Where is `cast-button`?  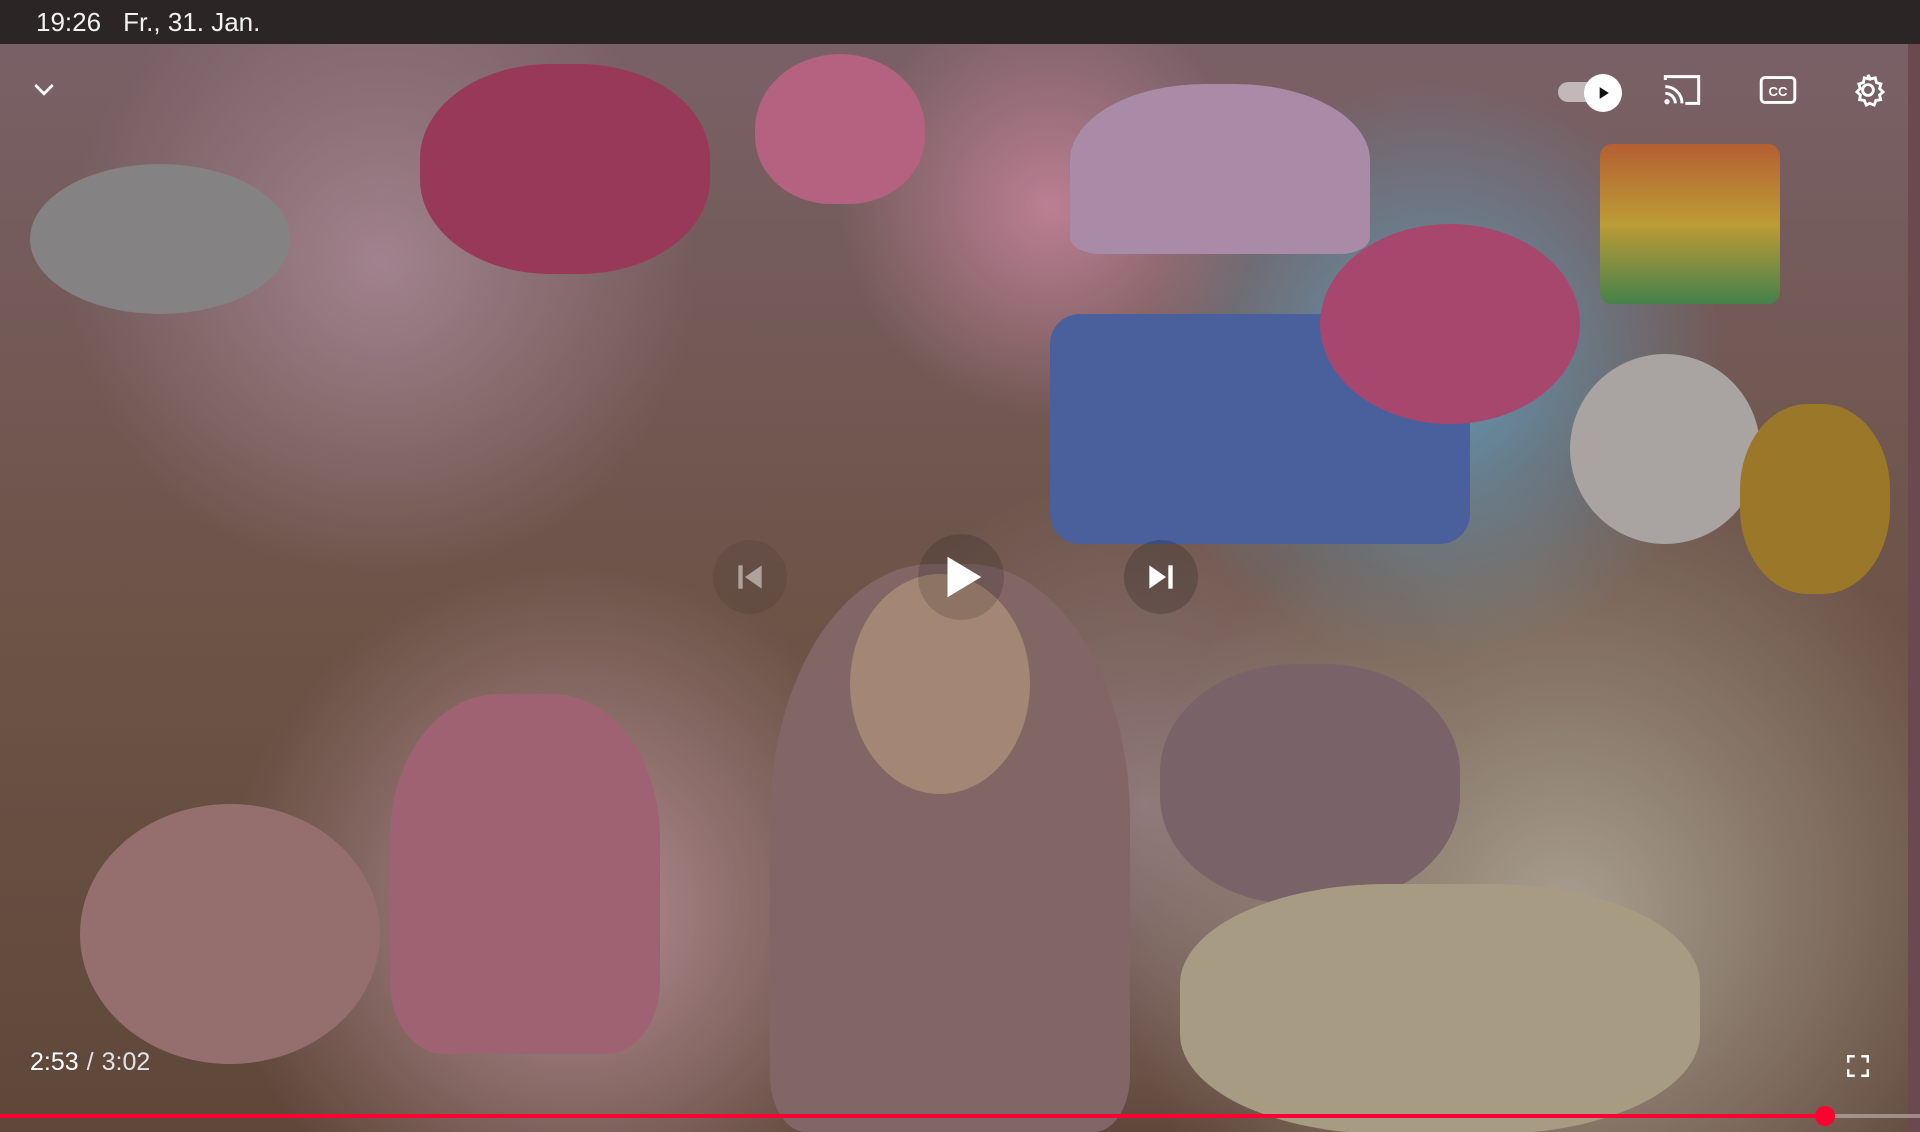
cast-button is located at coordinates (1682, 90).